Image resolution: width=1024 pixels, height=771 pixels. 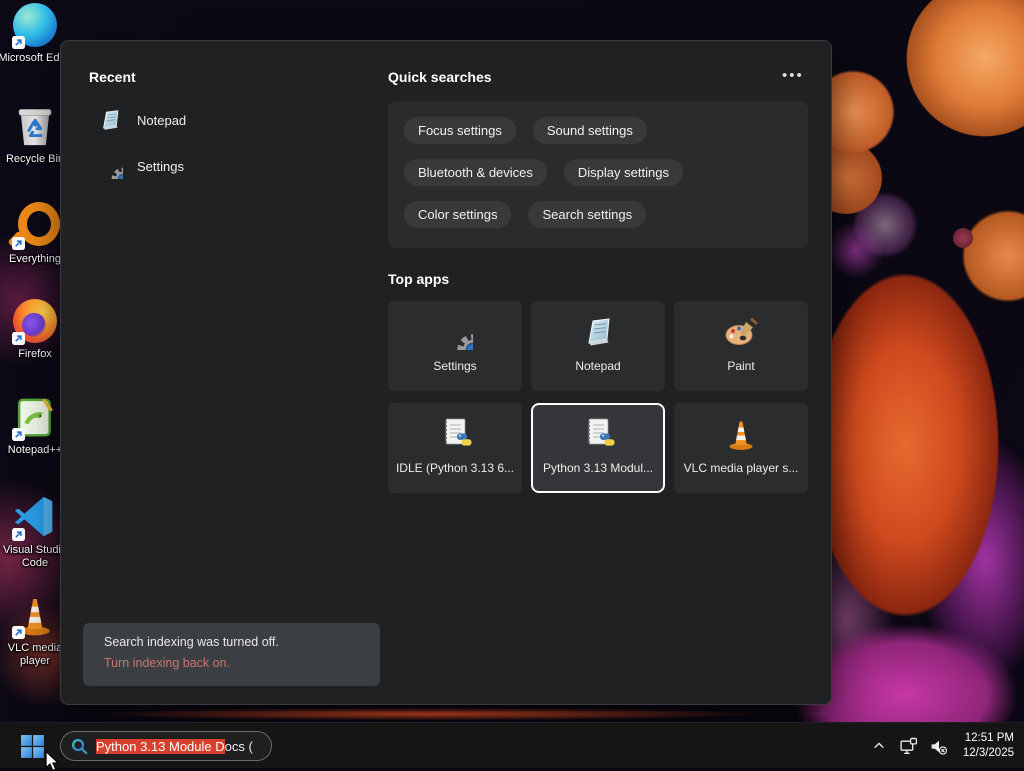 I want to click on edge-icon, so click(x=35, y=25).